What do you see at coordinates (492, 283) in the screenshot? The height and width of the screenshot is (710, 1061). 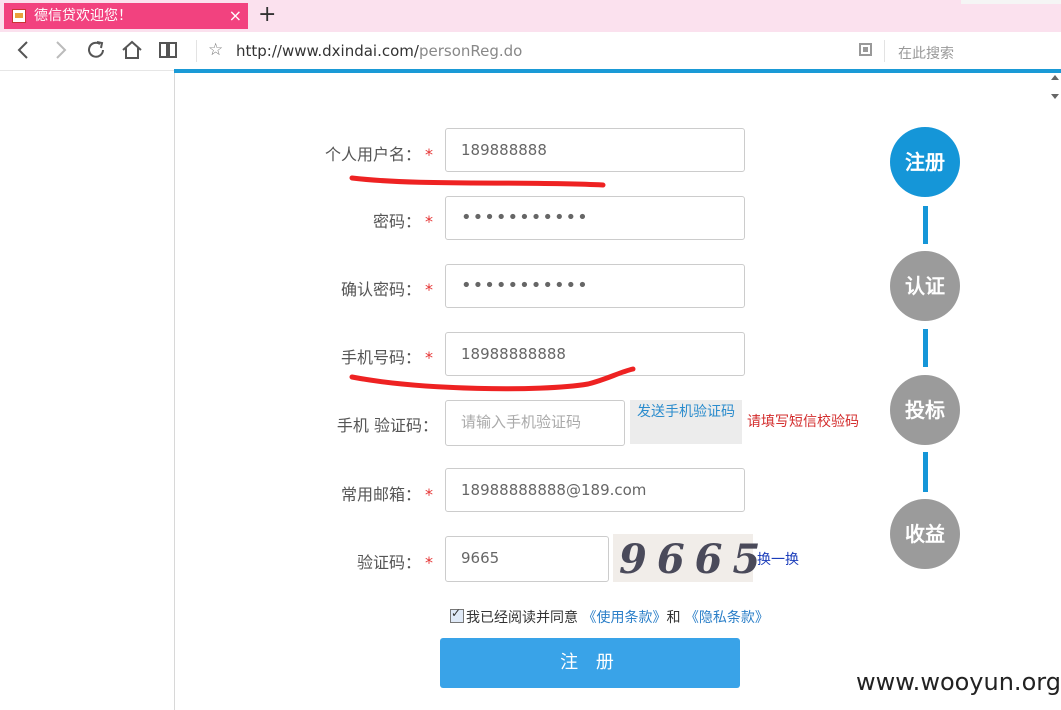 I see `annotation-overlay` at bounding box center [492, 283].